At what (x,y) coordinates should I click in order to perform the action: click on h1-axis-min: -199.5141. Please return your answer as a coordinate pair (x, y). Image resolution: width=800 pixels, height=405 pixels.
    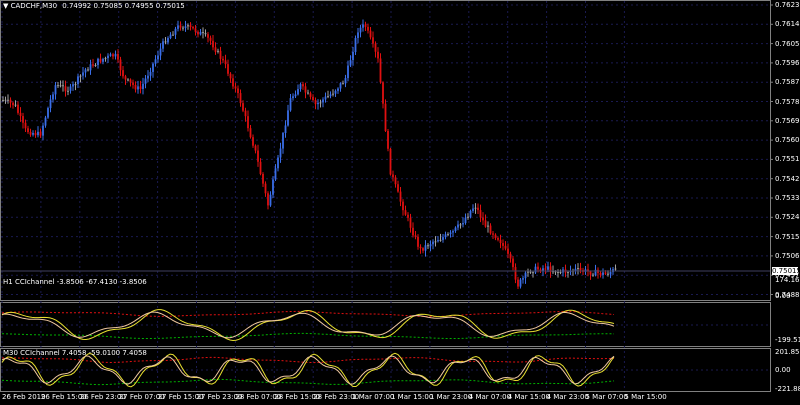
    Looking at the image, I should click on (787, 340).